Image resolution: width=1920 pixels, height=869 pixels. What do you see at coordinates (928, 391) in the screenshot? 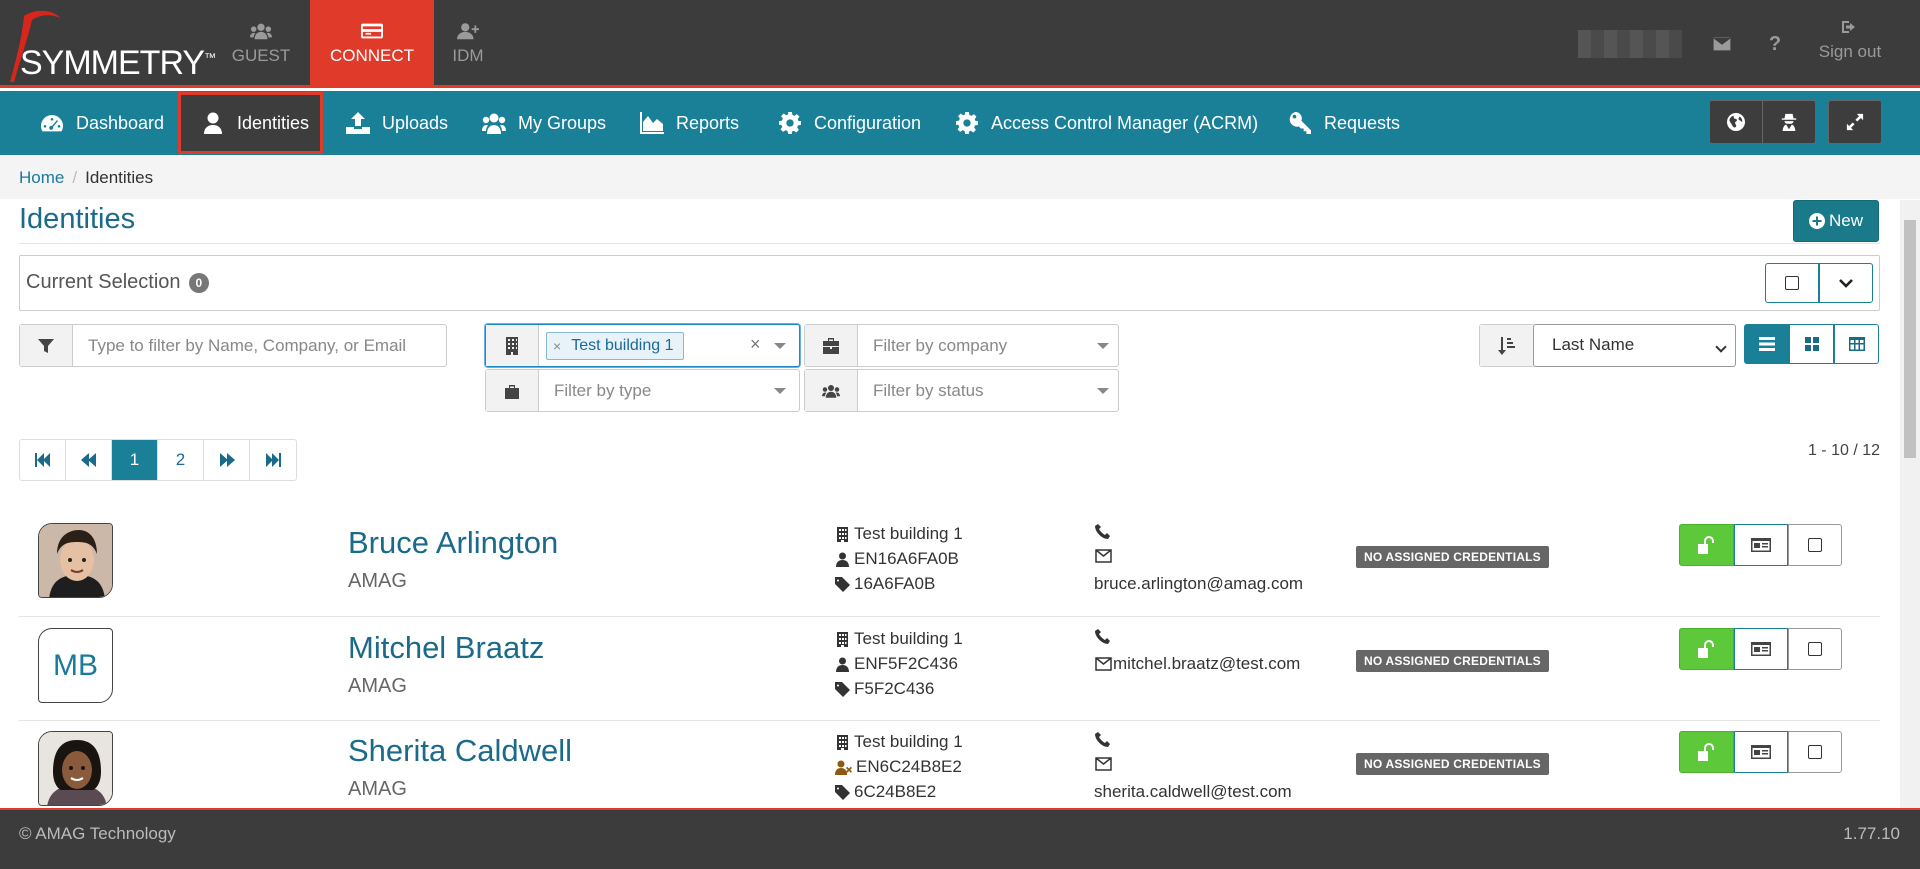
I see `status-filter-placeholder: Filter by status` at bounding box center [928, 391].